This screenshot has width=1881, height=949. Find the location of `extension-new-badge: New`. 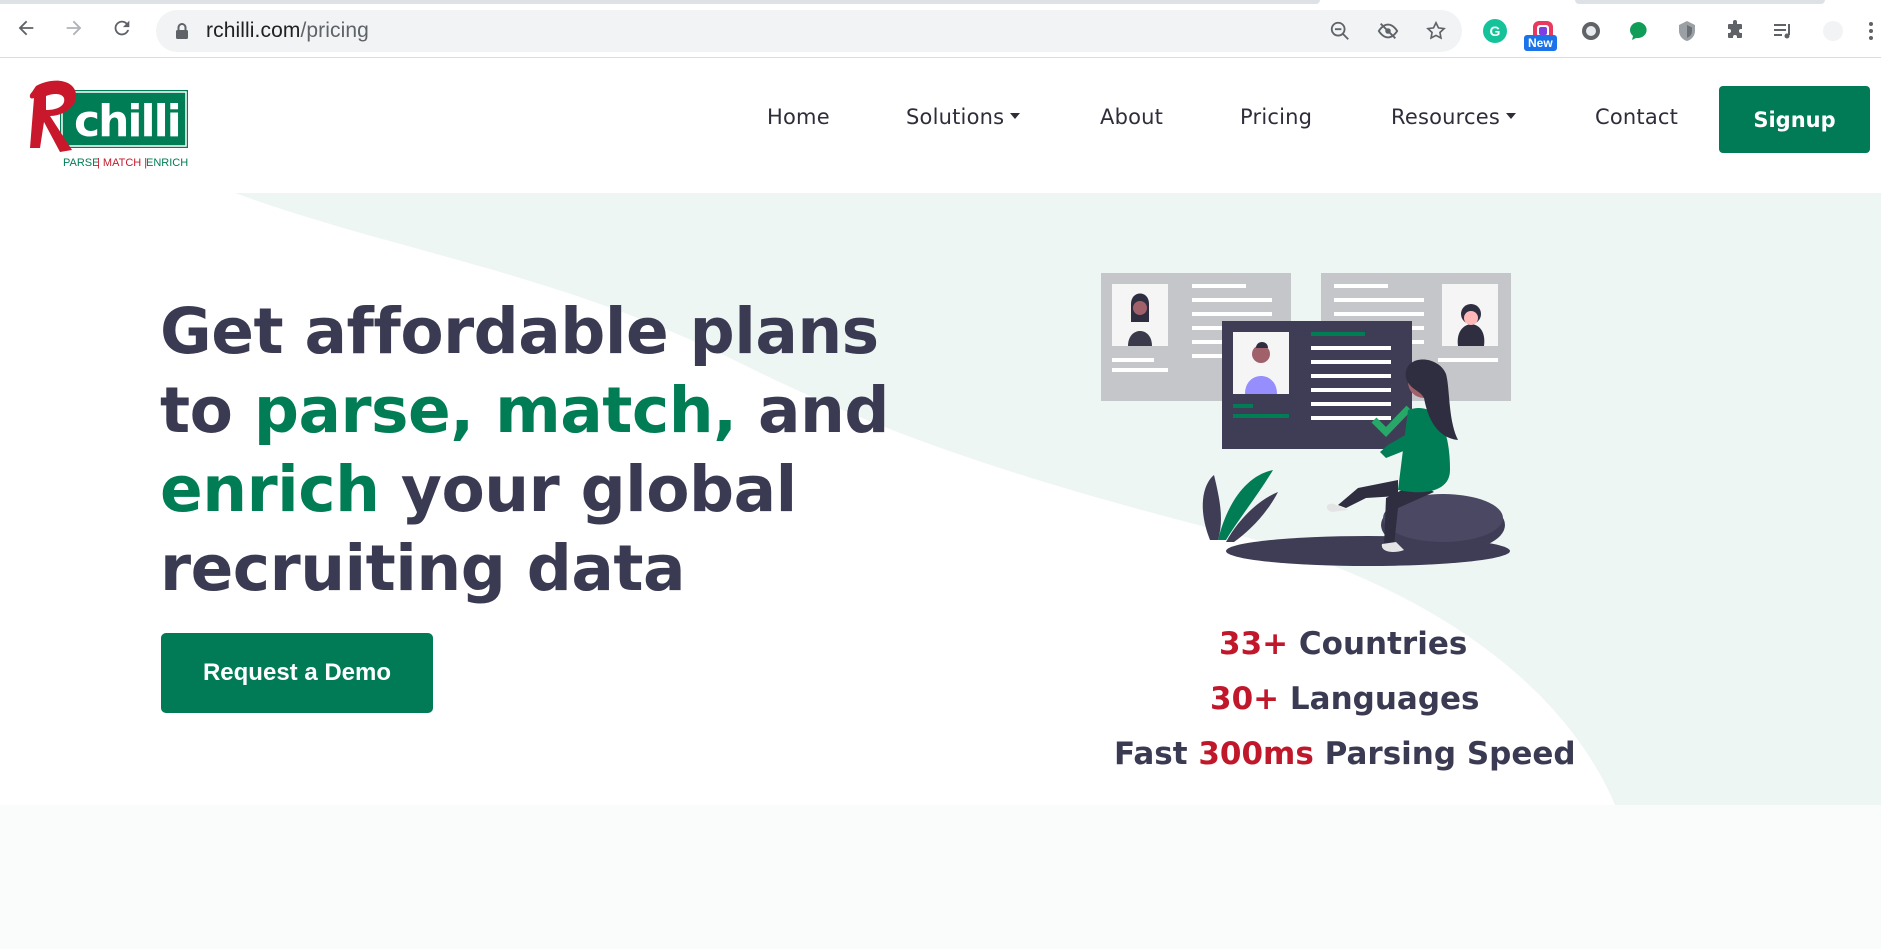

extension-new-badge: New is located at coordinates (1540, 43).